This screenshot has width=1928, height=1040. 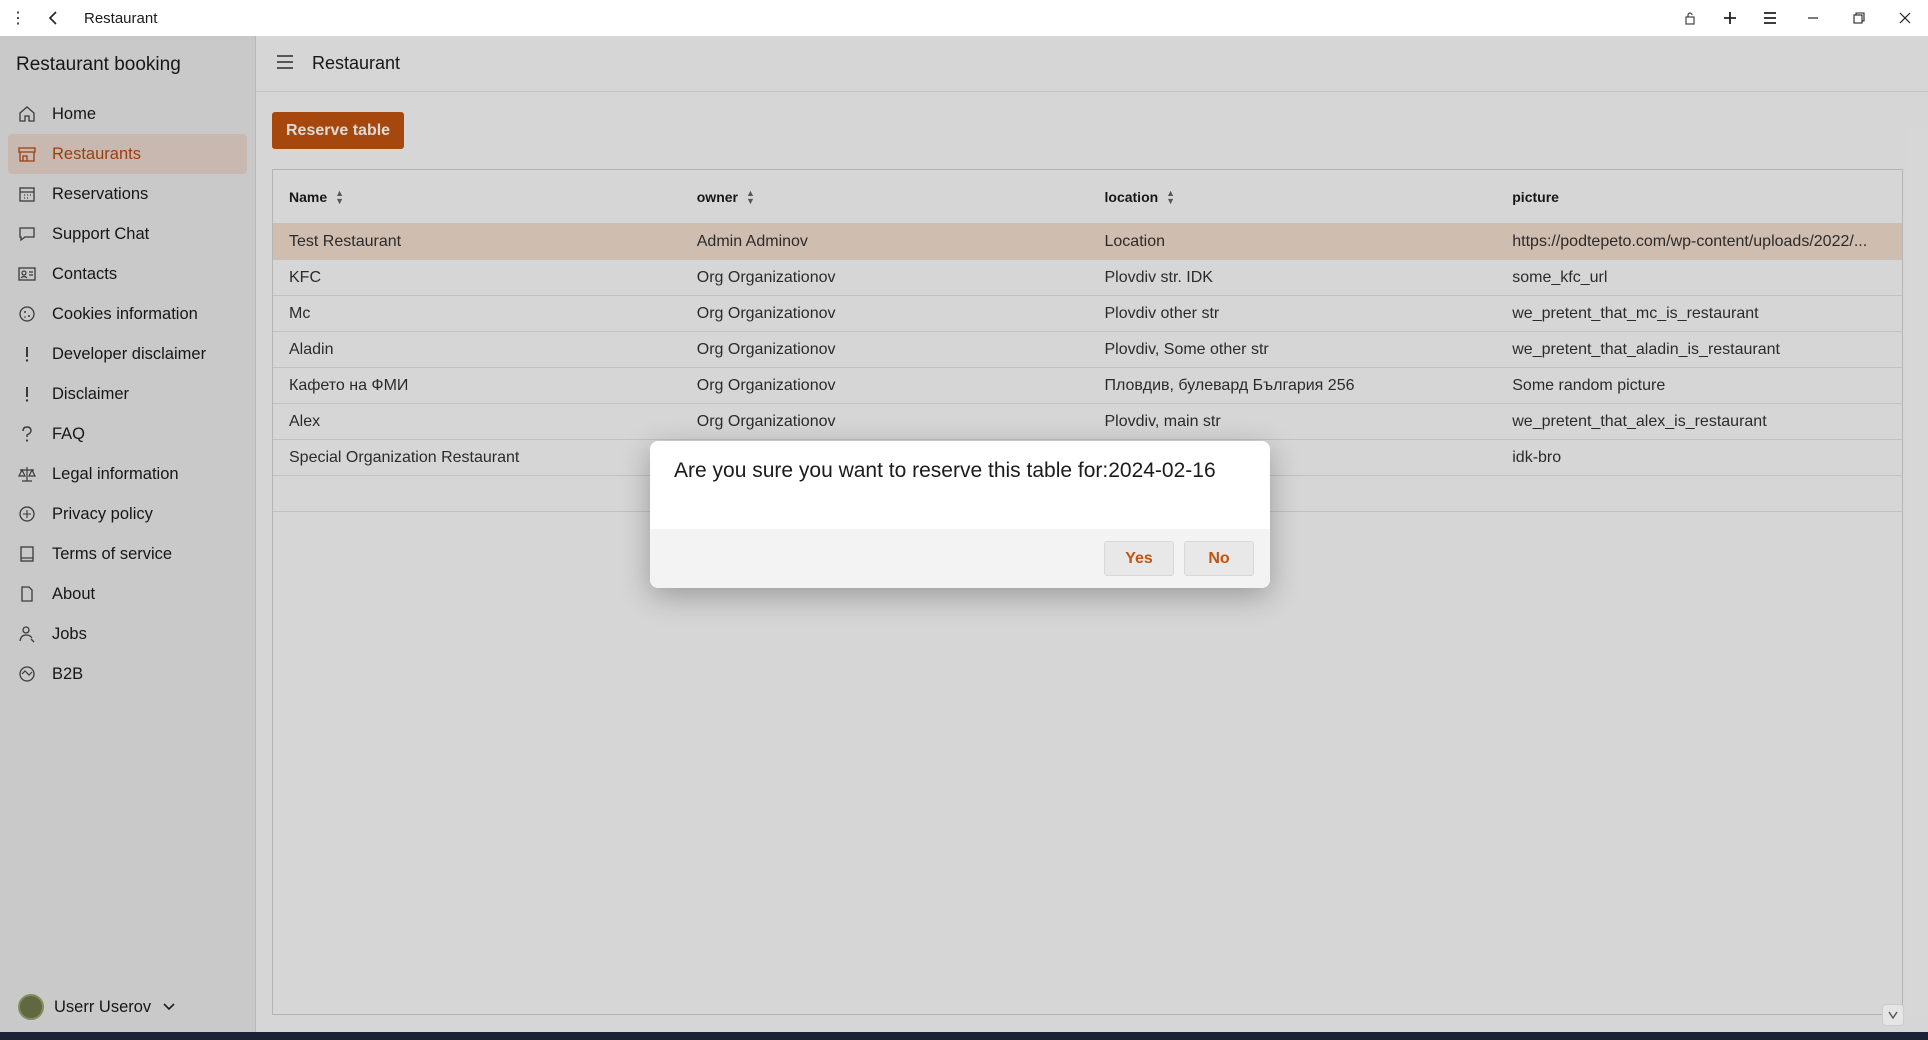 What do you see at coordinates (960, 558) in the screenshot?
I see `dialog-footer: Yes No` at bounding box center [960, 558].